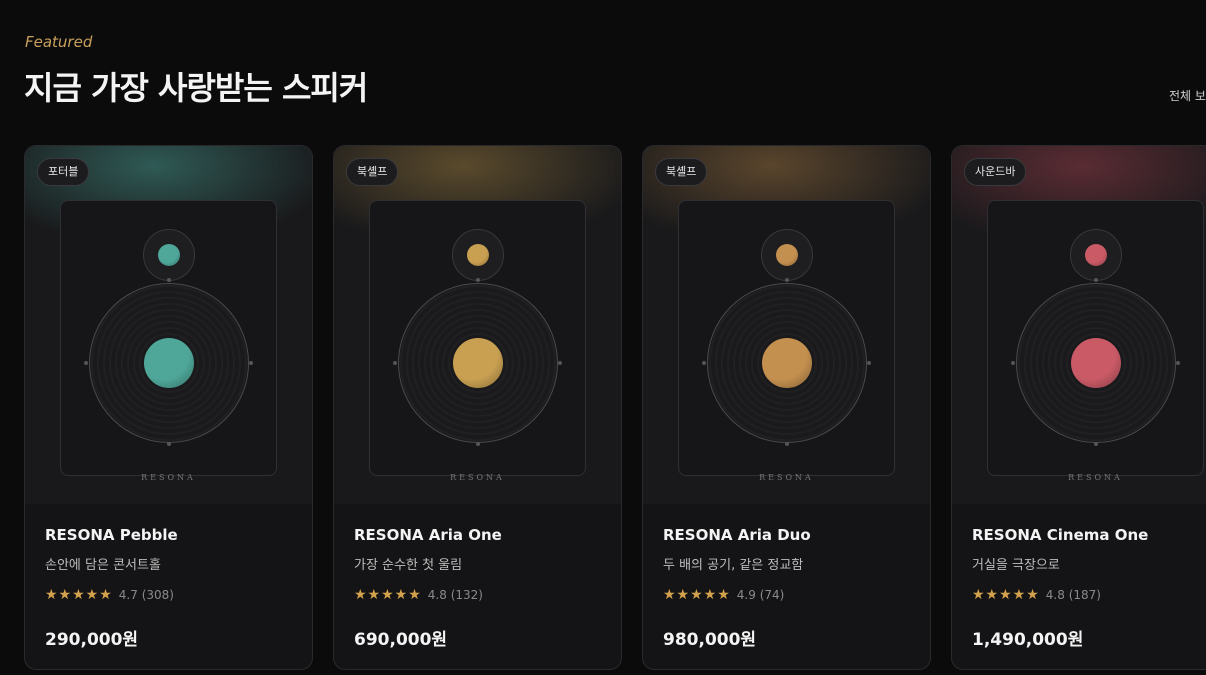 The image size is (1206, 675). What do you see at coordinates (170, 535) in the screenshot?
I see `product-name: RESONA Pebble` at bounding box center [170, 535].